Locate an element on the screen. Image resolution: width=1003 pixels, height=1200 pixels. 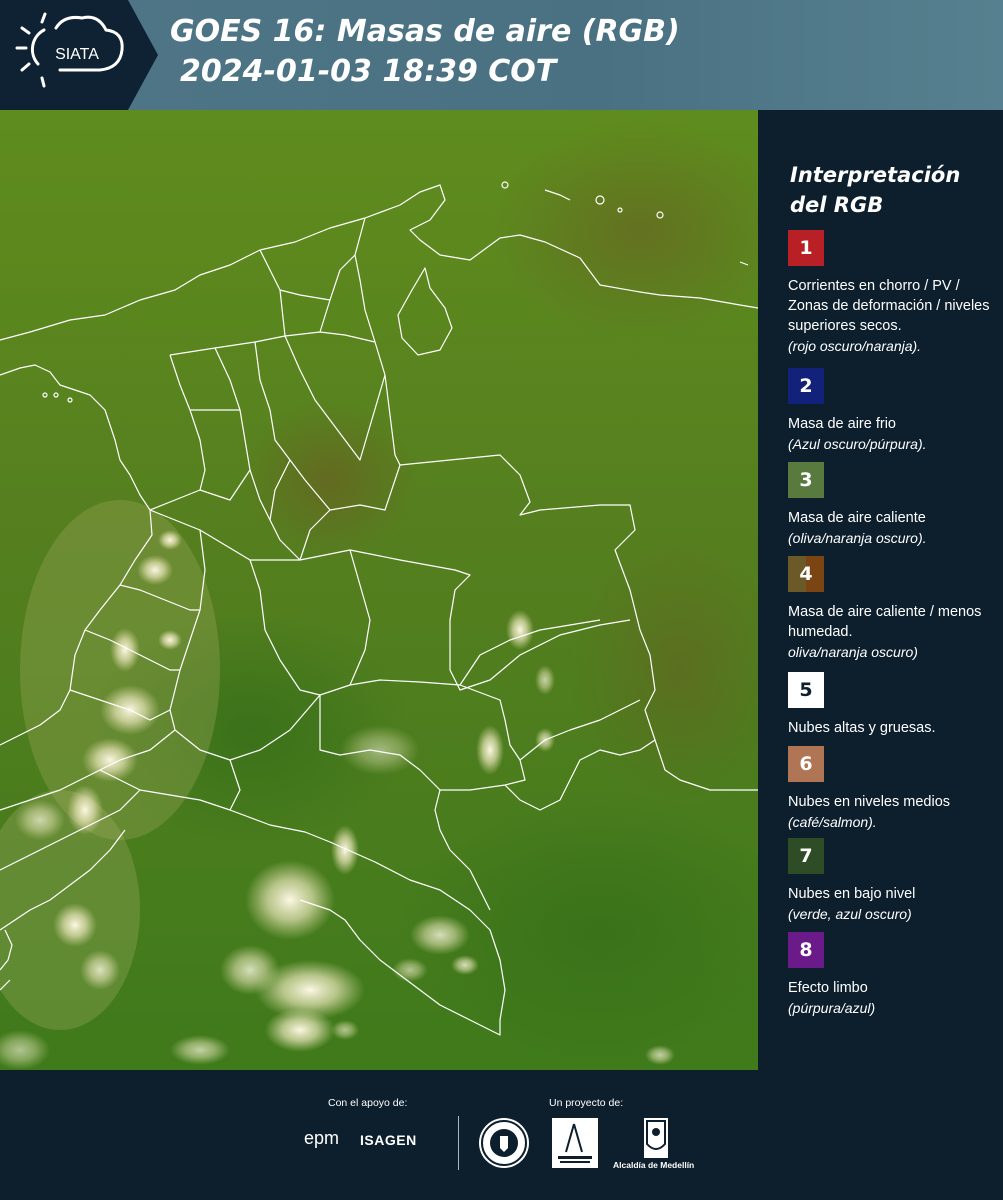
legend-swatch-7: 7 is located at coordinates (806, 856).